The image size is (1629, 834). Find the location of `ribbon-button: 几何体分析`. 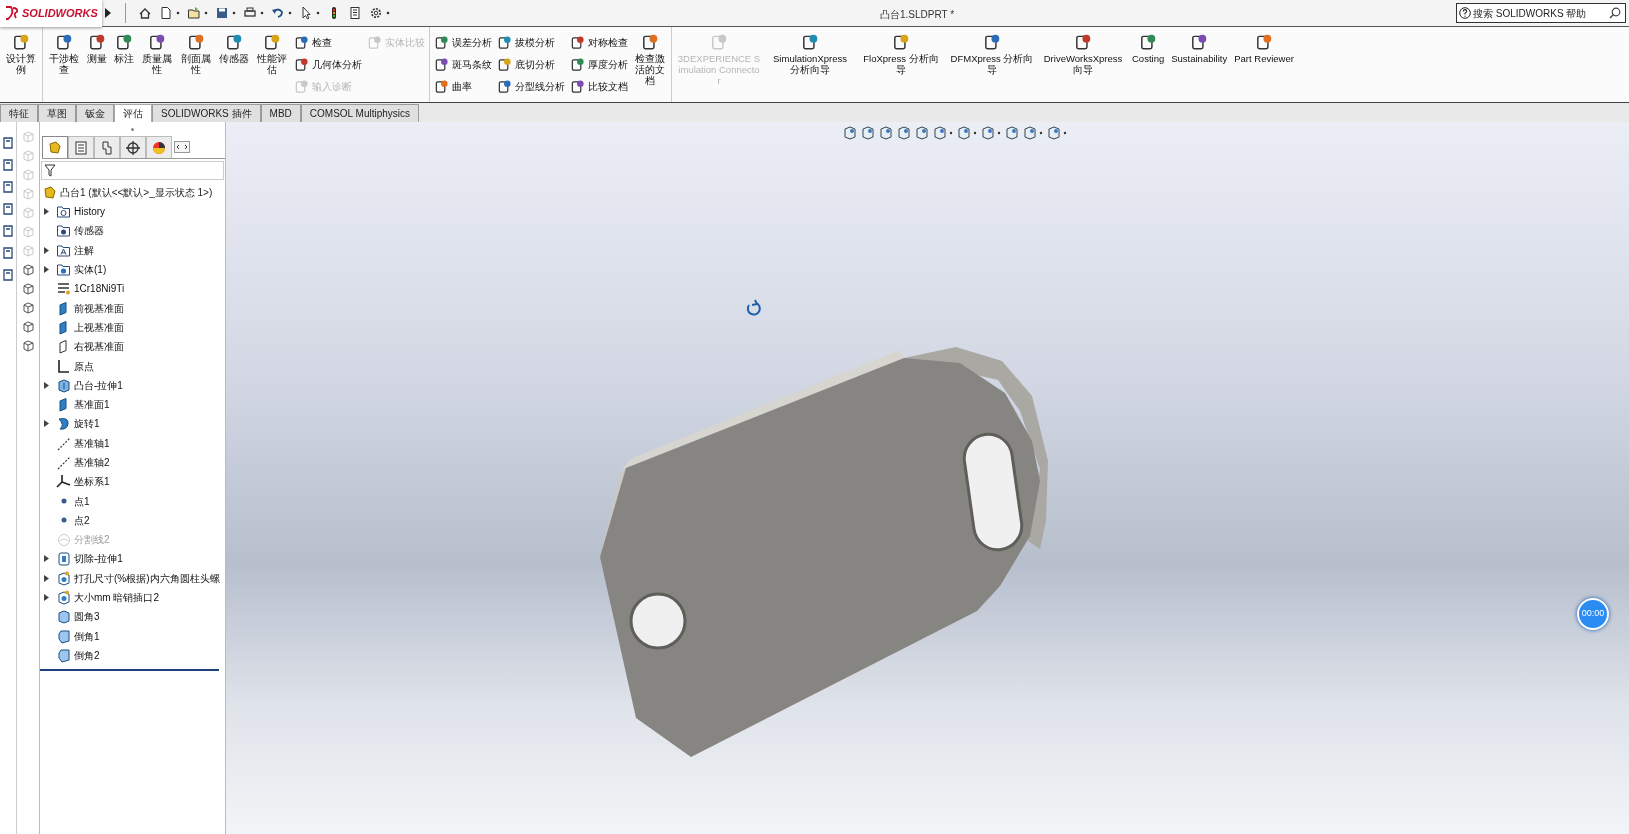

ribbon-button: 几何体分析 is located at coordinates (328, 64).